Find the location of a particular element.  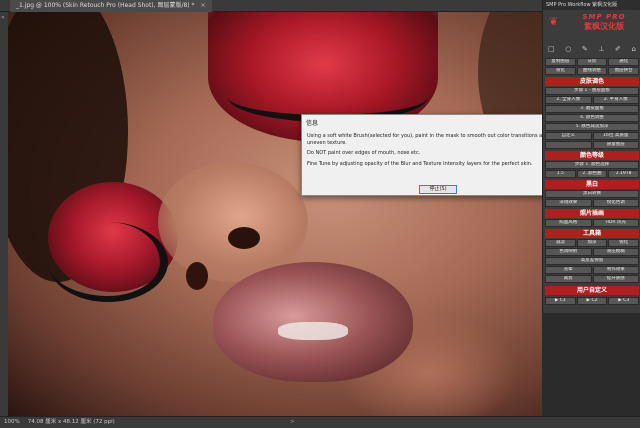

panel-row: 高反差保留 is located at coordinates (592, 261).